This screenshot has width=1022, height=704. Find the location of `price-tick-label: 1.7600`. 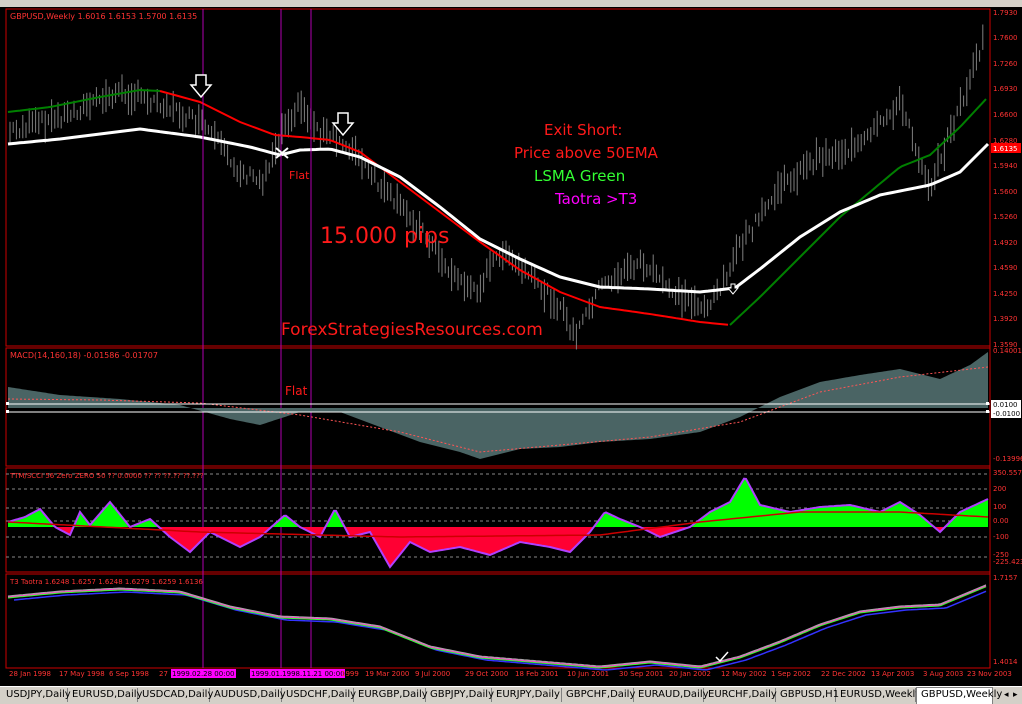

price-tick-label: 1.7600 is located at coordinates (1005, 38).